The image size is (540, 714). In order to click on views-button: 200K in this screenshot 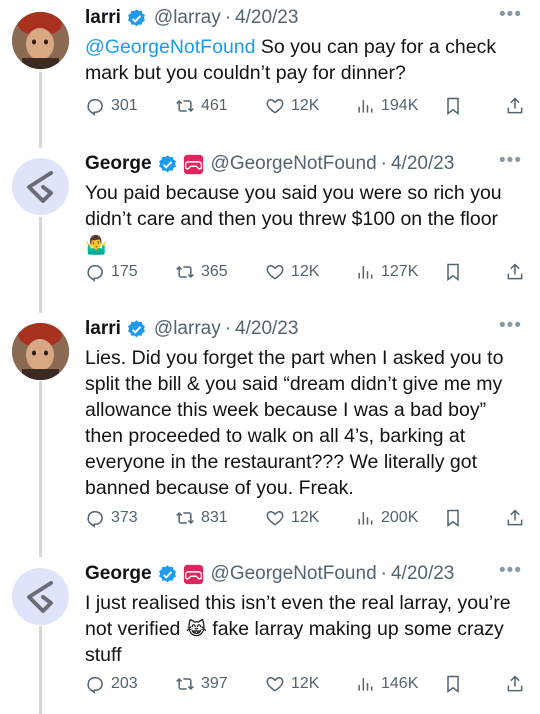, I will do `click(386, 518)`.